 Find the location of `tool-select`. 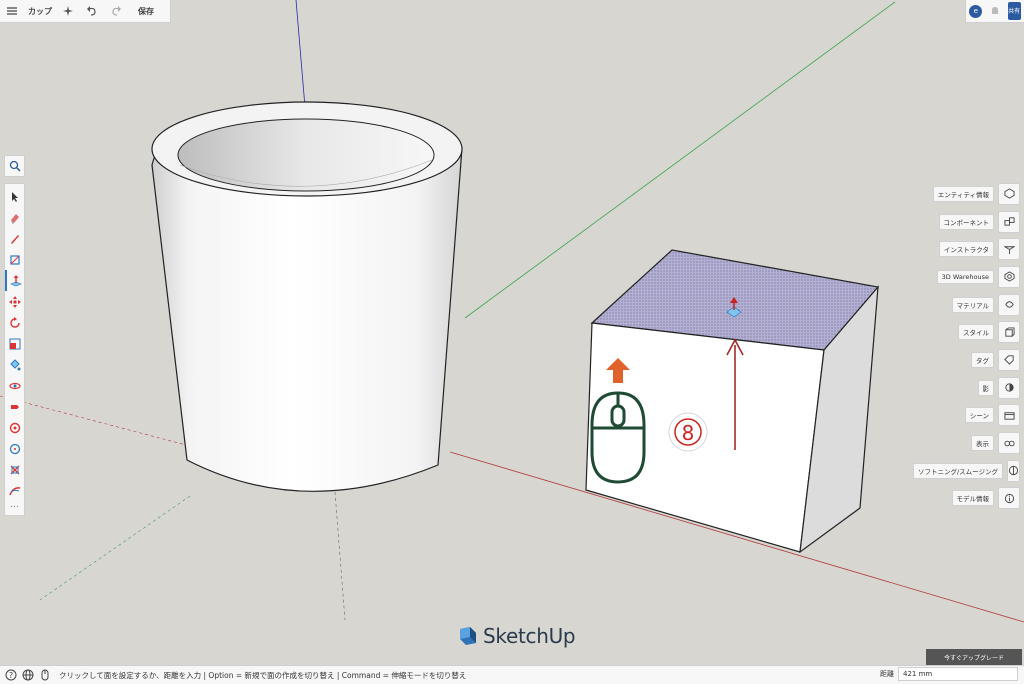

tool-select is located at coordinates (14, 196).